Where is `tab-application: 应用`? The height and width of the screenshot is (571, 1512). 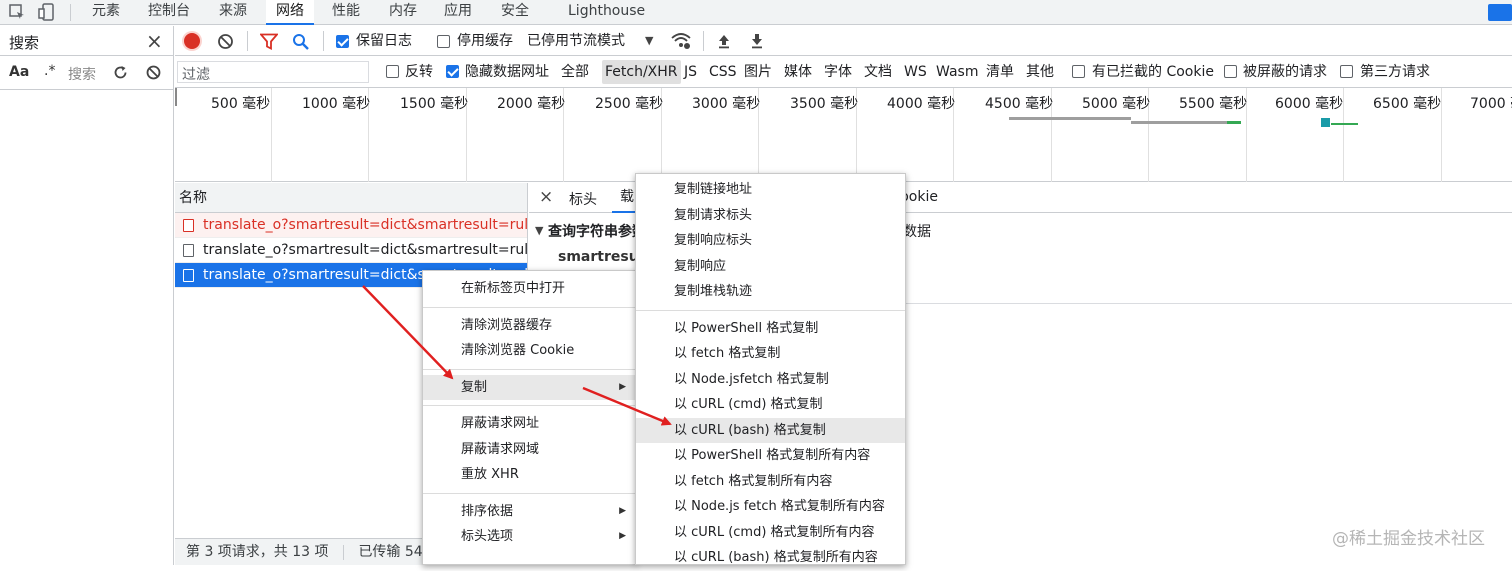
tab-application: 应用 is located at coordinates (458, 12).